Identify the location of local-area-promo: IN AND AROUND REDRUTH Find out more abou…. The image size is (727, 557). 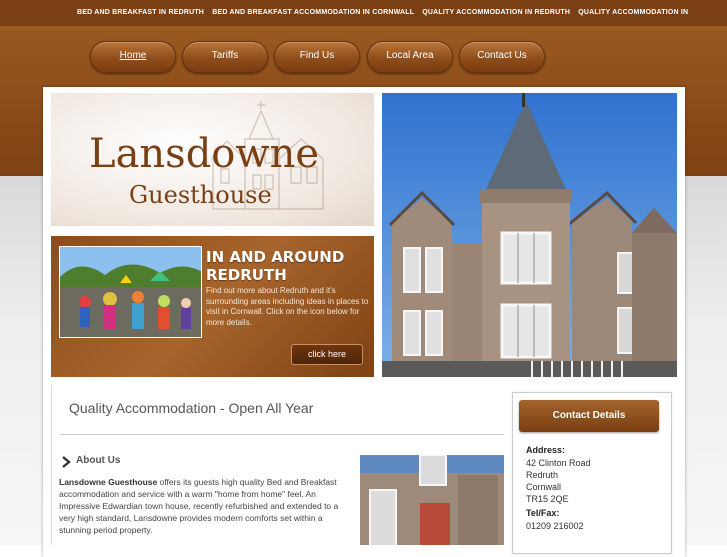
(212, 306).